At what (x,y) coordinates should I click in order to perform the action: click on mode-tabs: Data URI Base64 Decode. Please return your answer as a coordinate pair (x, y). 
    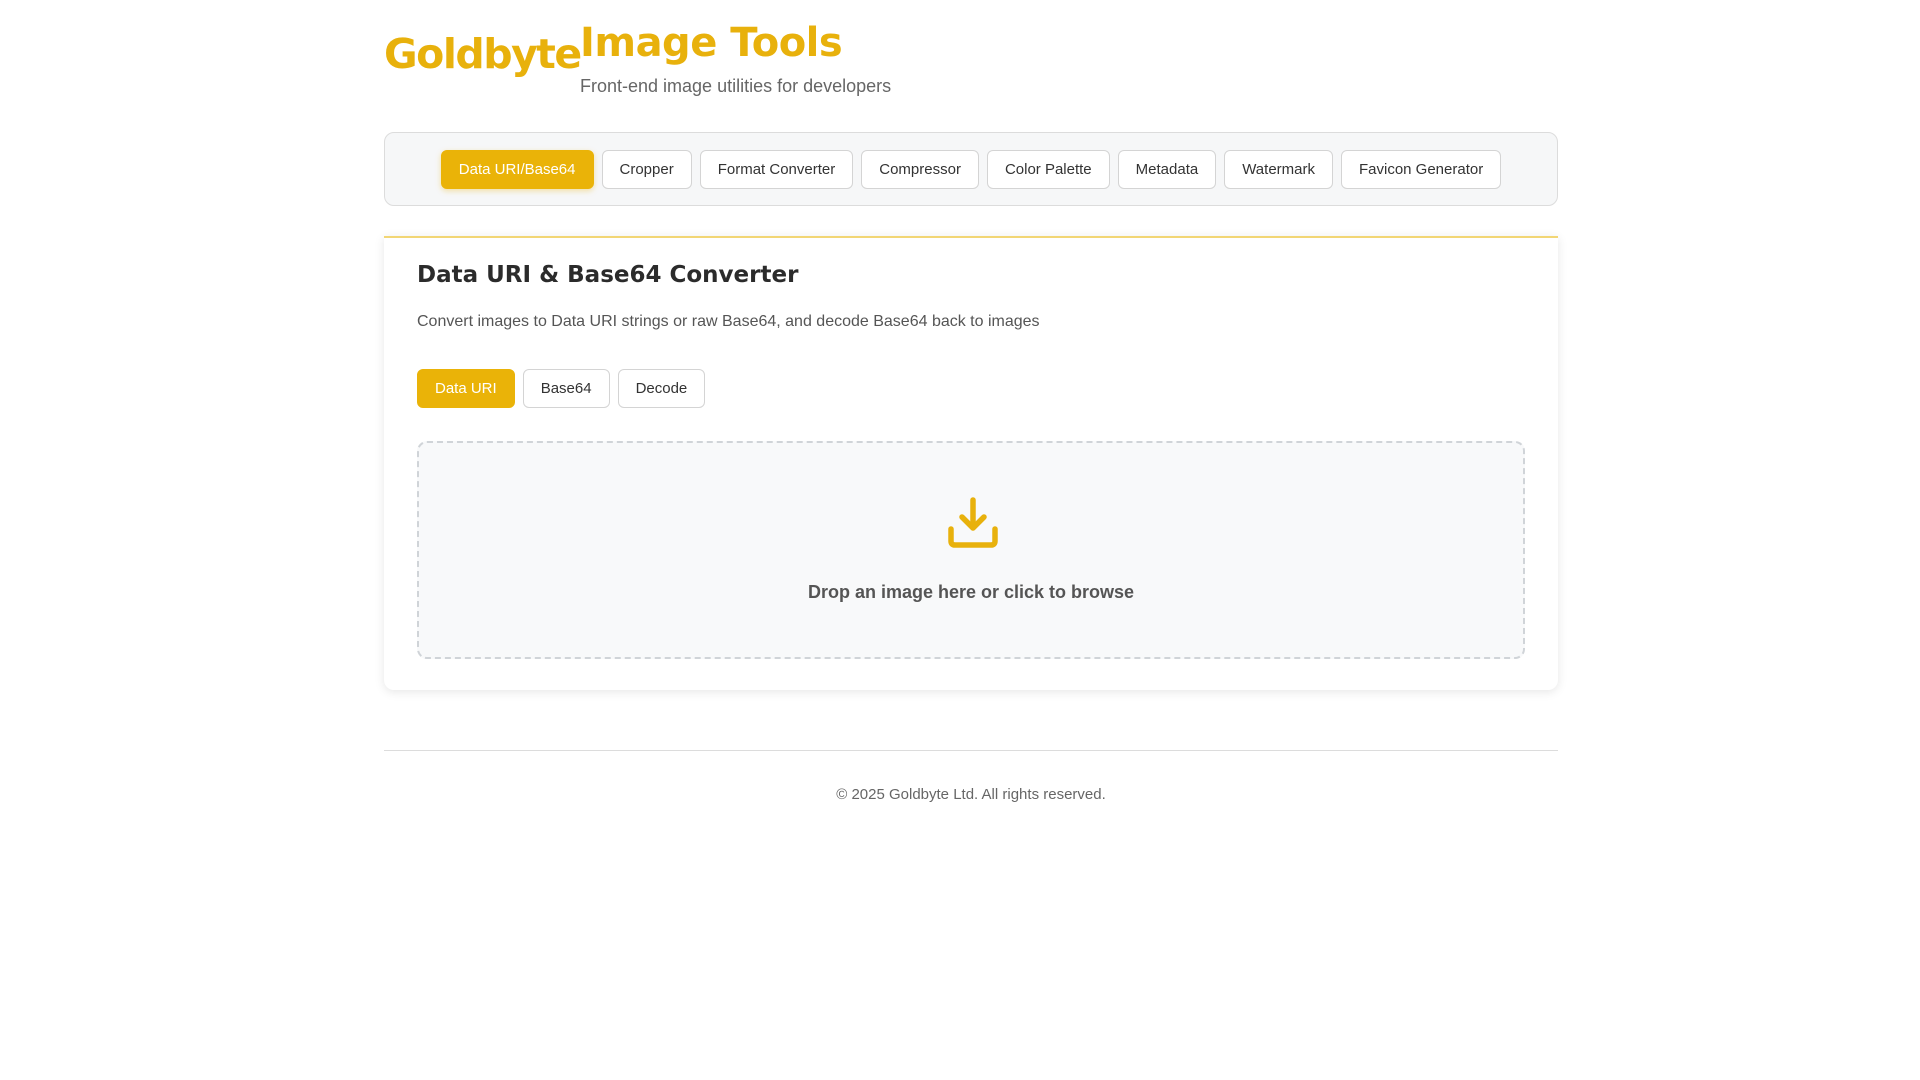
    Looking at the image, I should click on (561, 388).